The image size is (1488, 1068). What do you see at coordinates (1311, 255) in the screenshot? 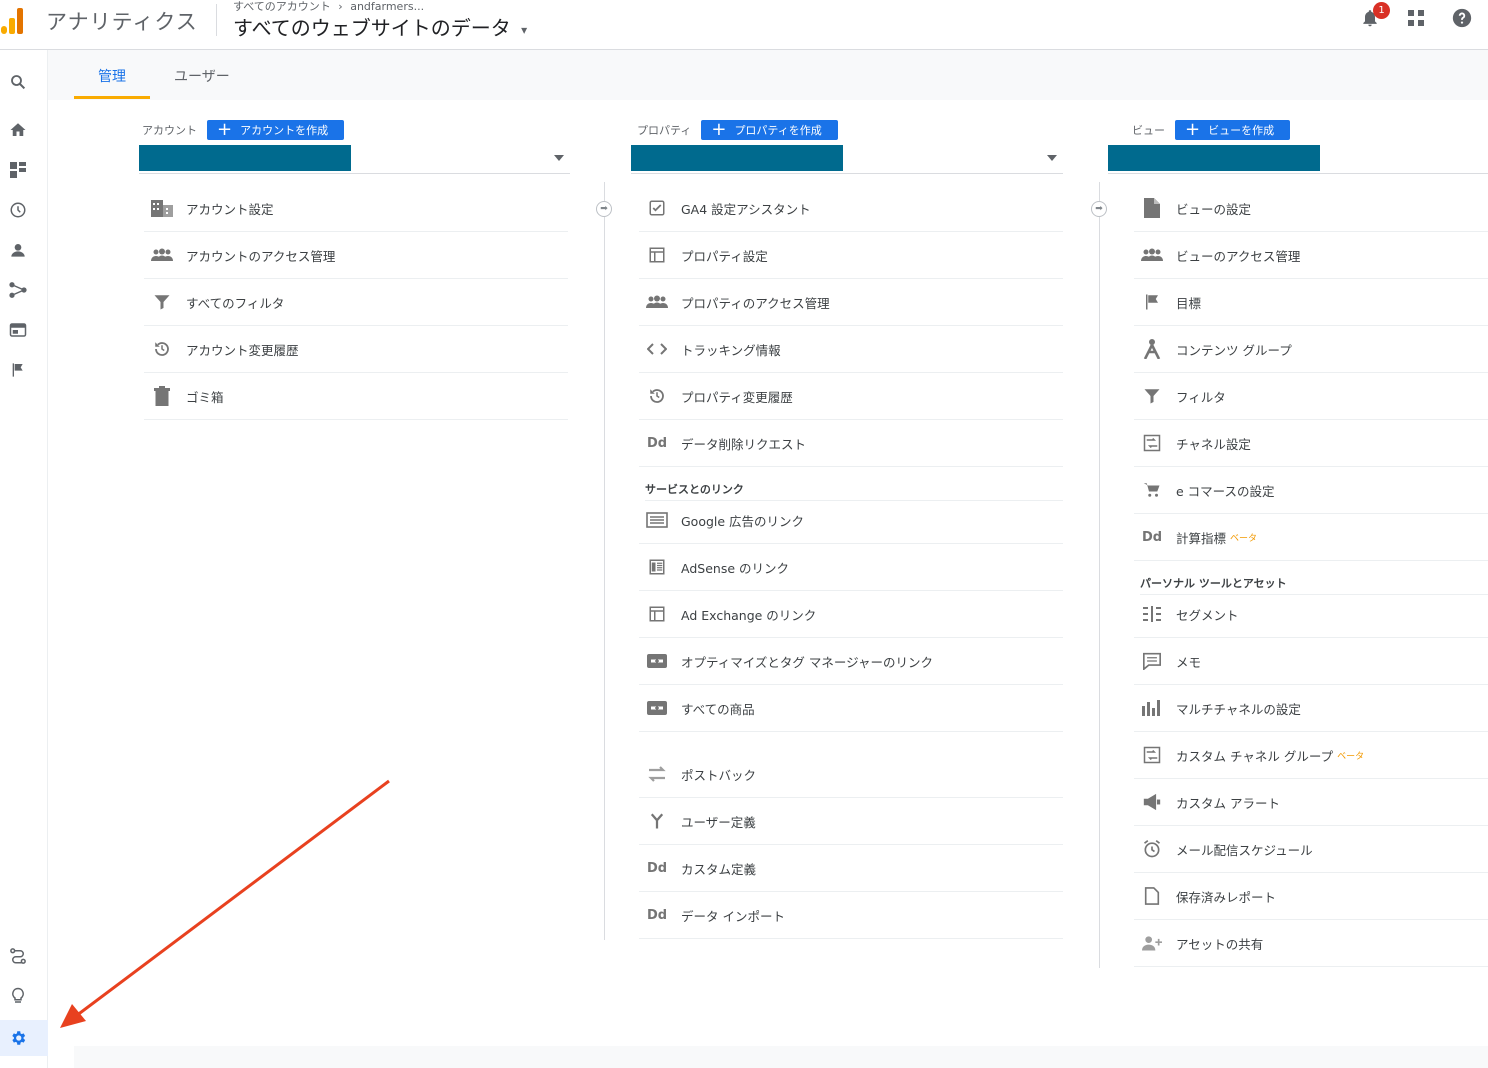
I see `view-access-item: ビューのアクセス管理` at bounding box center [1311, 255].